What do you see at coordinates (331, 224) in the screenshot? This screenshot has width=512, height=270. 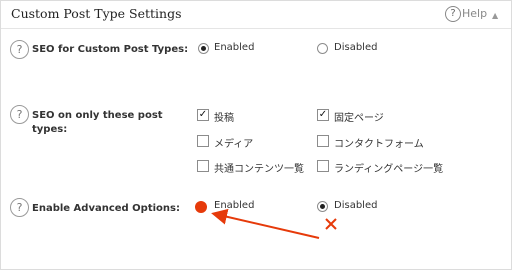 I see `cross-mark-icon` at bounding box center [331, 224].